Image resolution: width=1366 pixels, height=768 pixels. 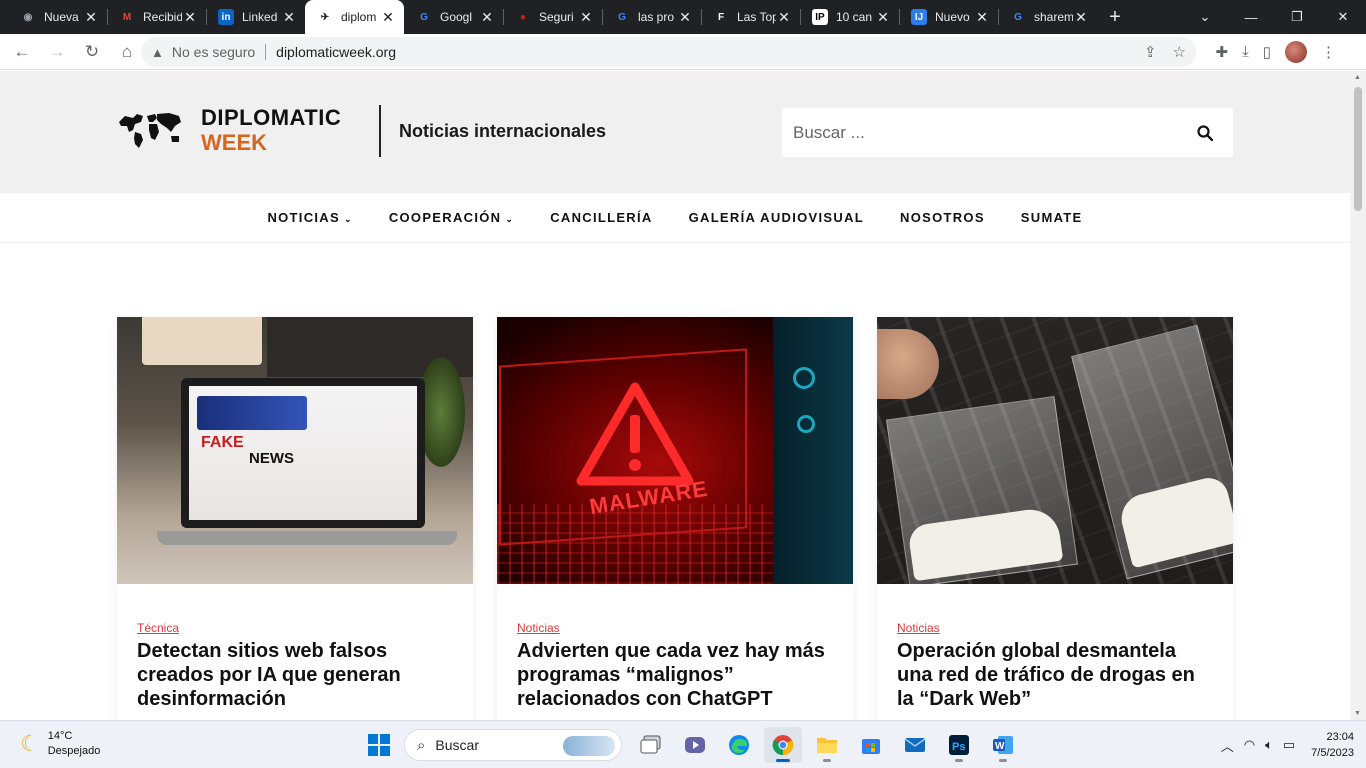 I want to click on weather-widget: ☾ 14°C Despejado, so click(x=60, y=744).